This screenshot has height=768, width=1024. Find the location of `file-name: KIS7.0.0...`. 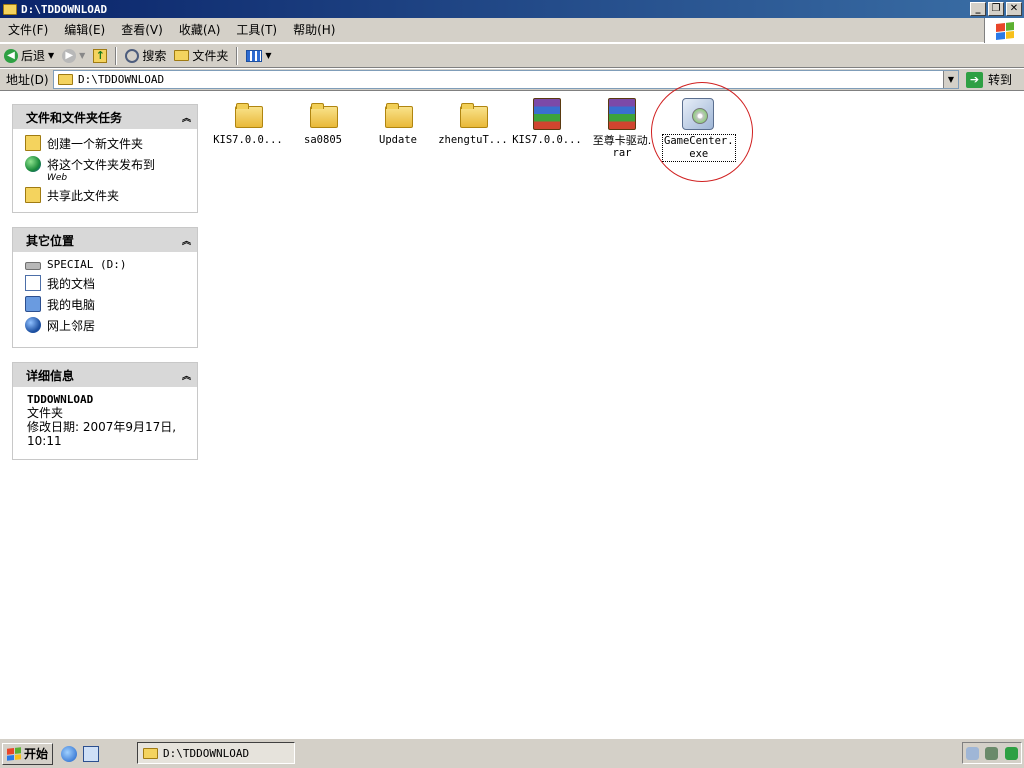

file-name: KIS7.0.0... is located at coordinates (248, 140).